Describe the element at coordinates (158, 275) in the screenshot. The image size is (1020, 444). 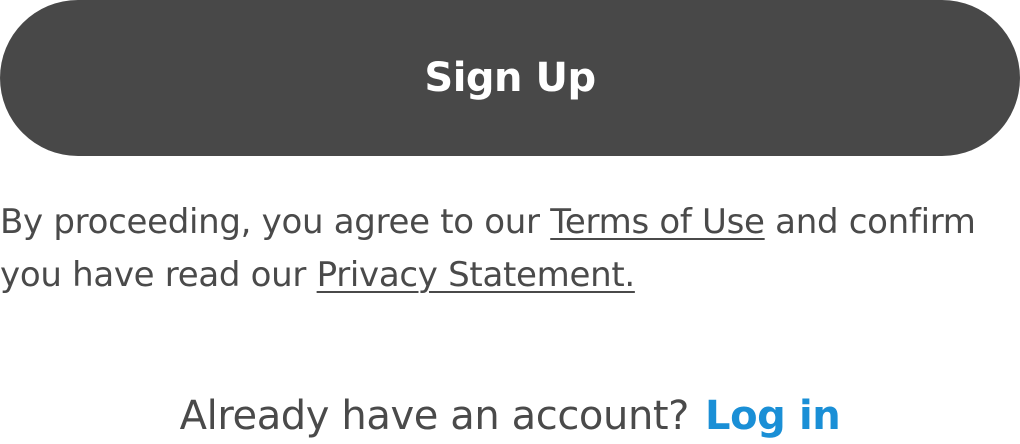
I see `terms-line2-text: you have read our` at that location.